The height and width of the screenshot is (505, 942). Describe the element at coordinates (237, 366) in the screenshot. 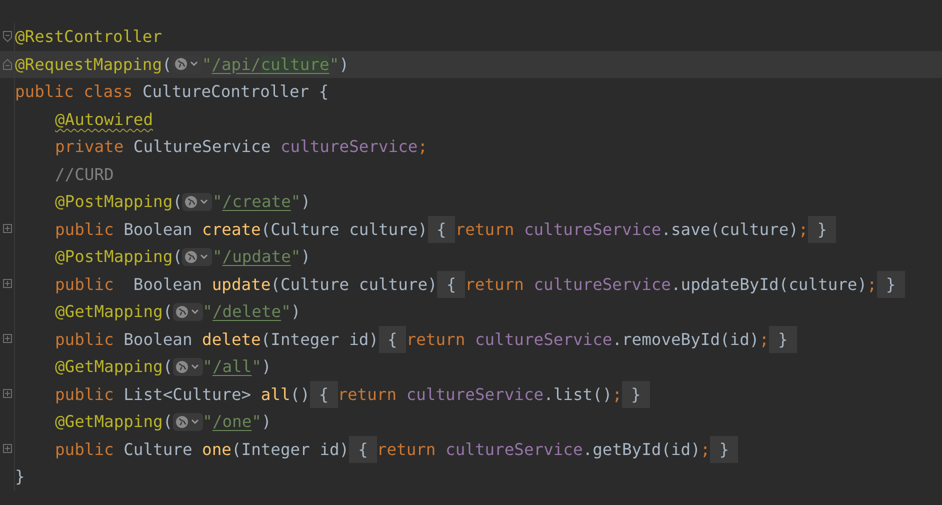

I see `code-text: "/all")` at that location.